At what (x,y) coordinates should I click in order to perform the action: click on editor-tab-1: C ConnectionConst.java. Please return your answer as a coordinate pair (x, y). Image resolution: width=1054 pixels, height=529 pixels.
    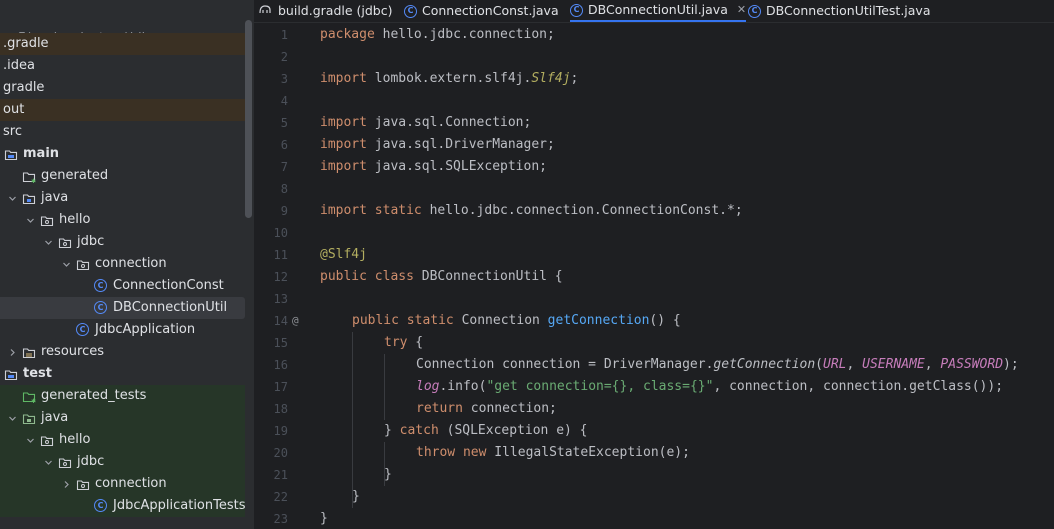
    Looking at the image, I should click on (481, 11).